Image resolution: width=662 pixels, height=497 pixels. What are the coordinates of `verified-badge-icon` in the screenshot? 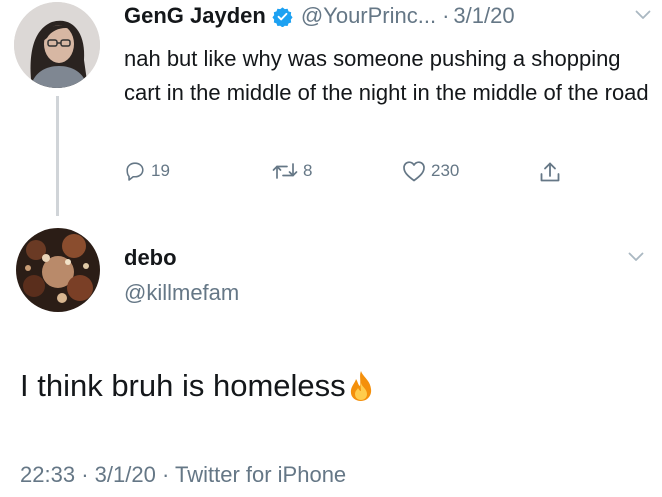 It's located at (282, 16).